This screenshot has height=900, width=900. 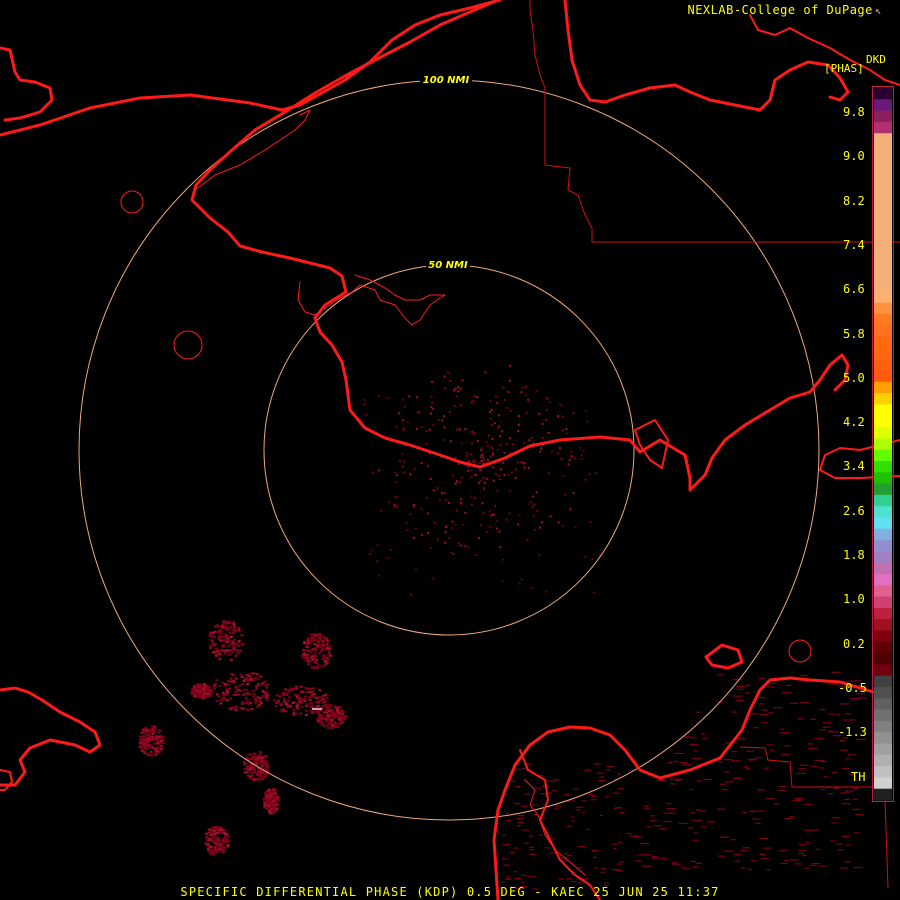 What do you see at coordinates (878, 10) in the screenshot?
I see `credit-arrow-icon: ↖` at bounding box center [878, 10].